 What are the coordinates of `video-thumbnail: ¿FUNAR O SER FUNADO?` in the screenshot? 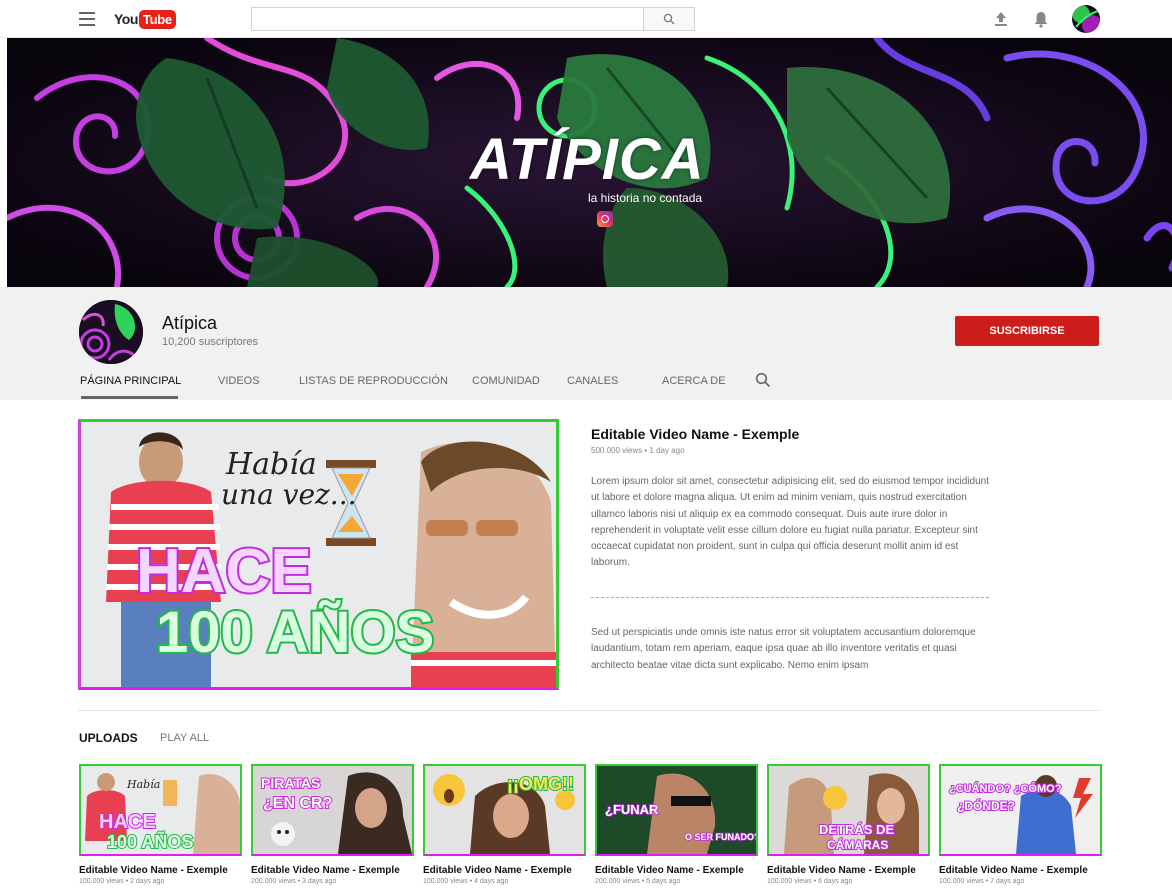 It's located at (676, 810).